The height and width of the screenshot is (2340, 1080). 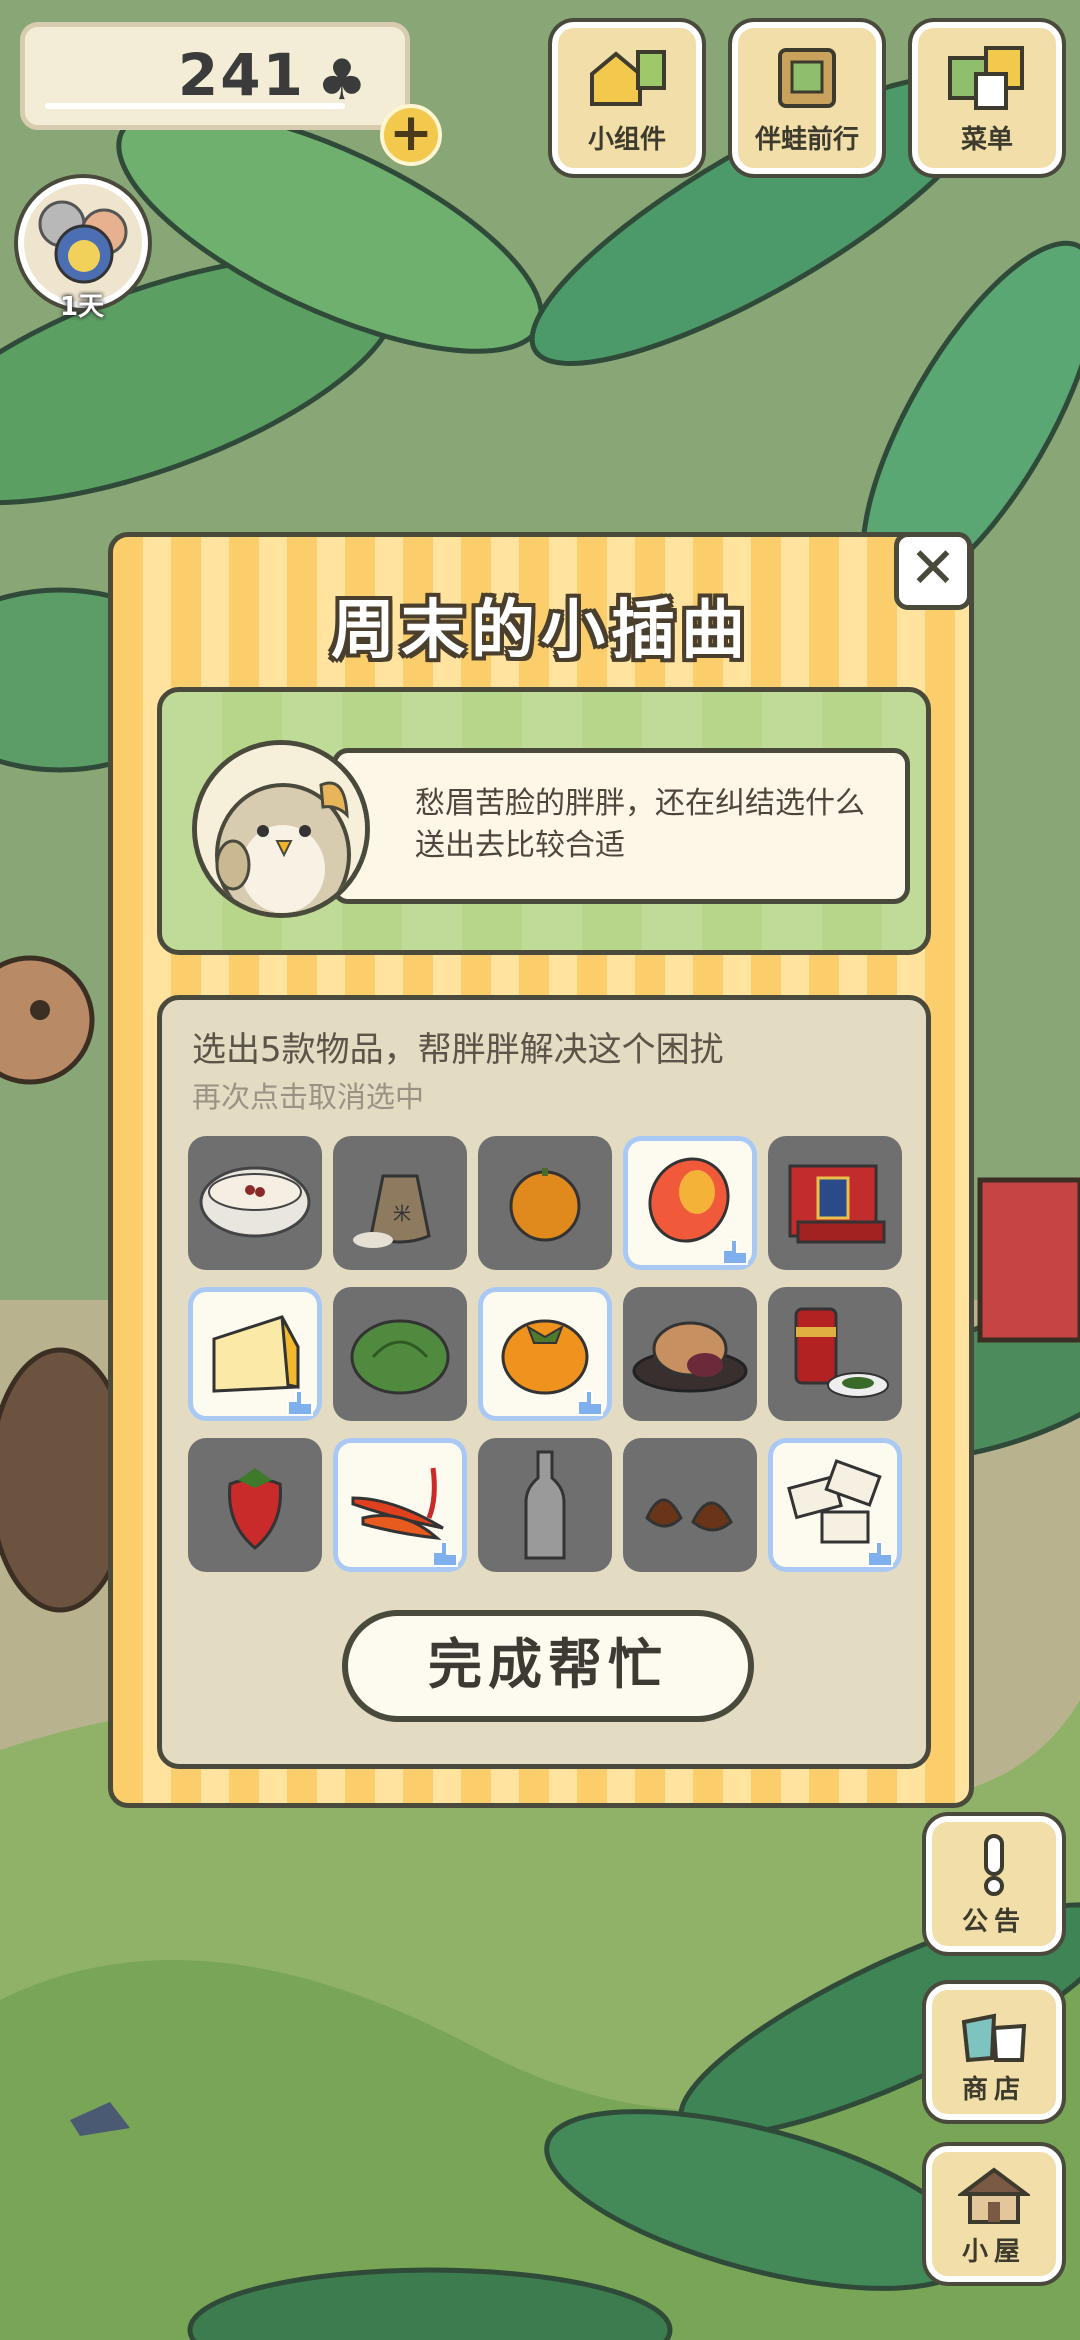 I want to click on menu-cards-icon, so click(x=986, y=78).